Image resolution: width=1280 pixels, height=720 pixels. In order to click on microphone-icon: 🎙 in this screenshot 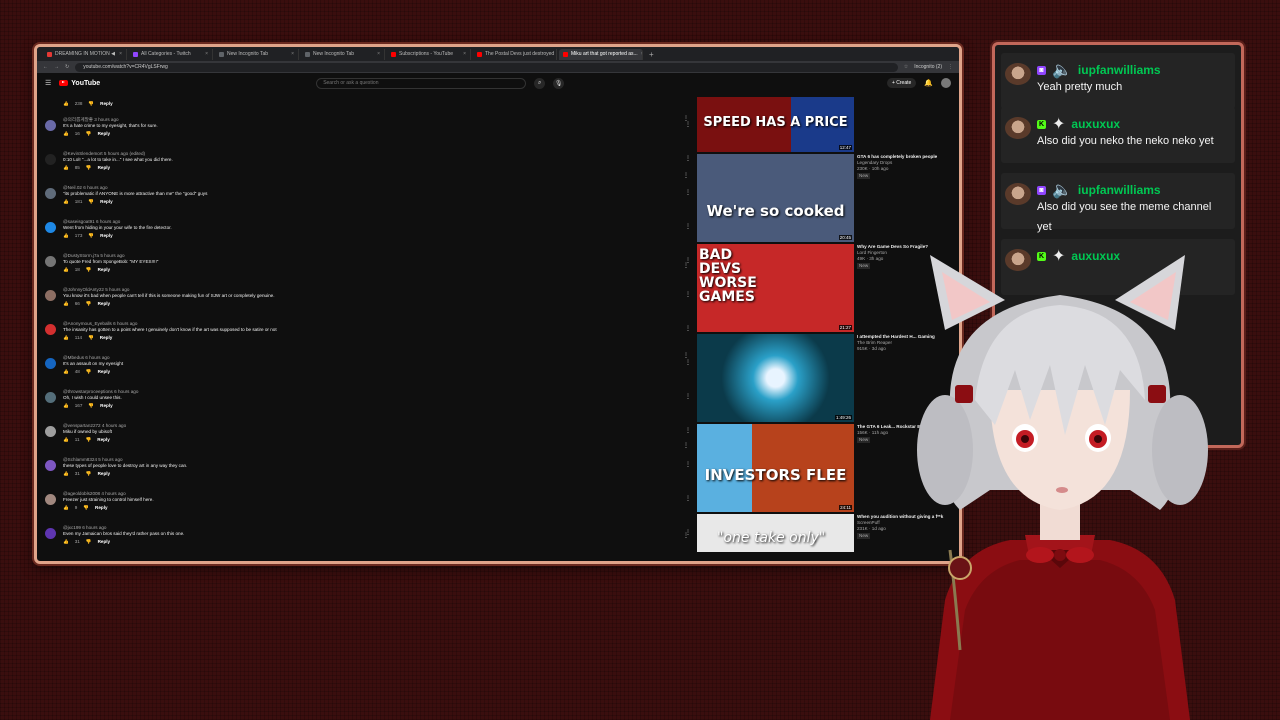, I will do `click(559, 83)`.